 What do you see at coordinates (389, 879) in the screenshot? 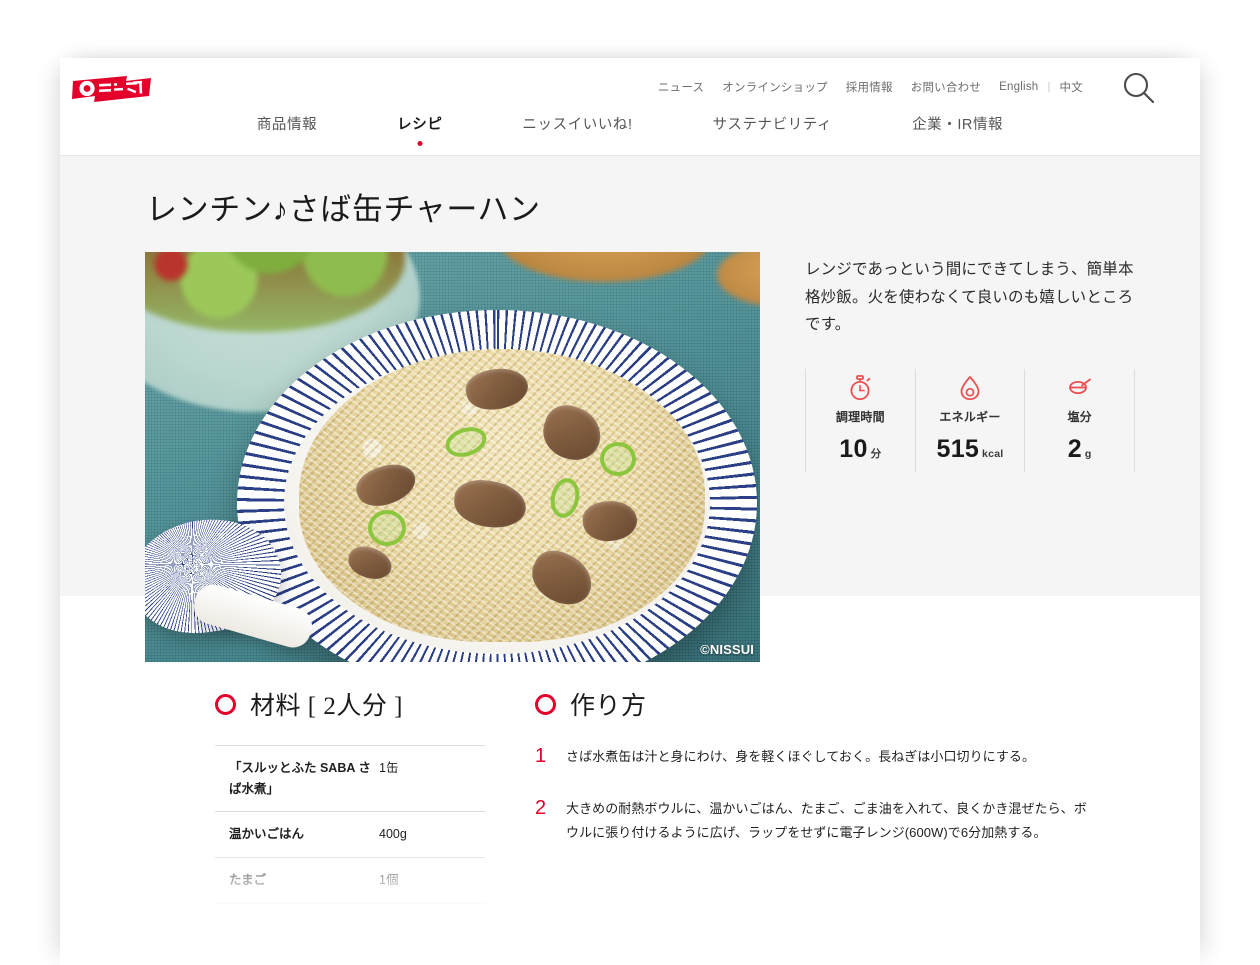
I see `ingredient-qty: 1個` at bounding box center [389, 879].